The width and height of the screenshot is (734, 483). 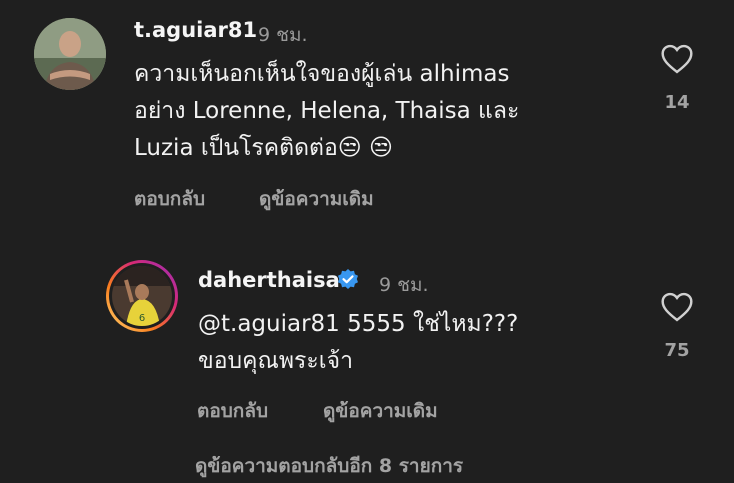 What do you see at coordinates (348, 279) in the screenshot?
I see `verified-badge-icon` at bounding box center [348, 279].